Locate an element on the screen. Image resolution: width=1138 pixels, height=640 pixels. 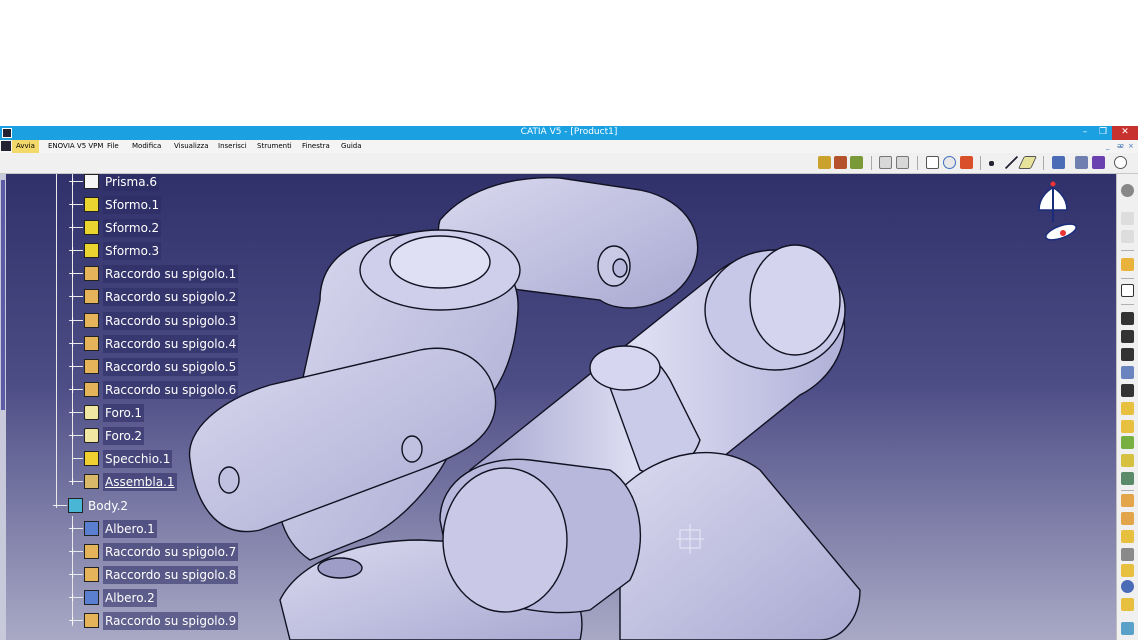
thickness-icon is located at coordinates (1127, 570).